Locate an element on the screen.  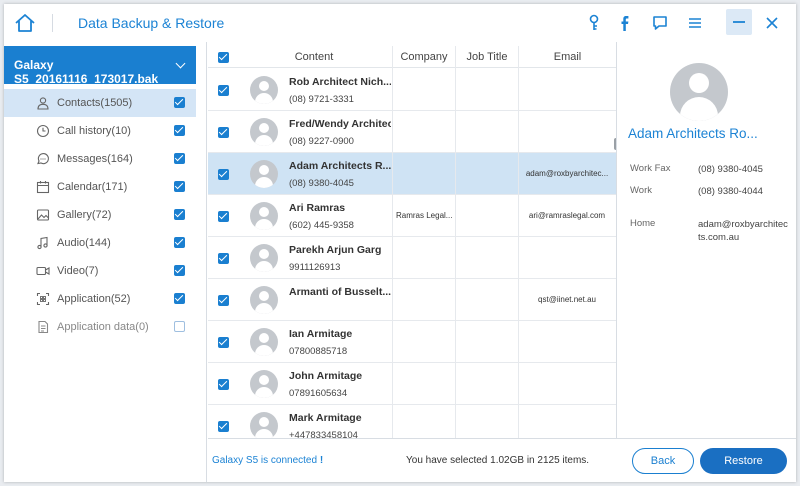
device-backup-dropdown: Galaxy S5_20161116_173017.bak is located at coordinates (100, 66).